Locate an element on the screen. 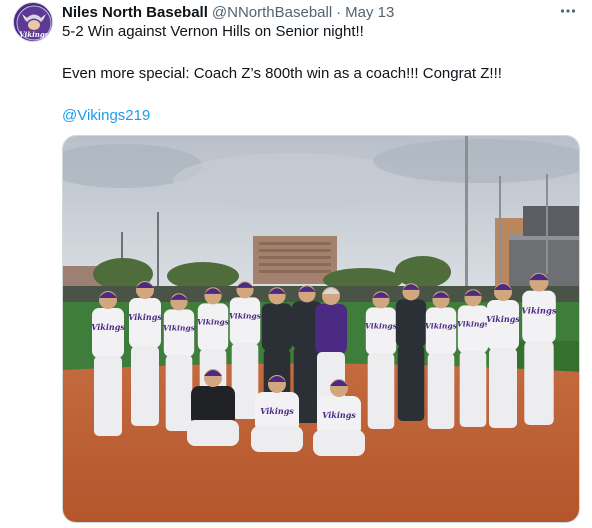 The width and height of the screenshot is (592, 528). author-handle: @NNorthBaseball is located at coordinates (272, 12).